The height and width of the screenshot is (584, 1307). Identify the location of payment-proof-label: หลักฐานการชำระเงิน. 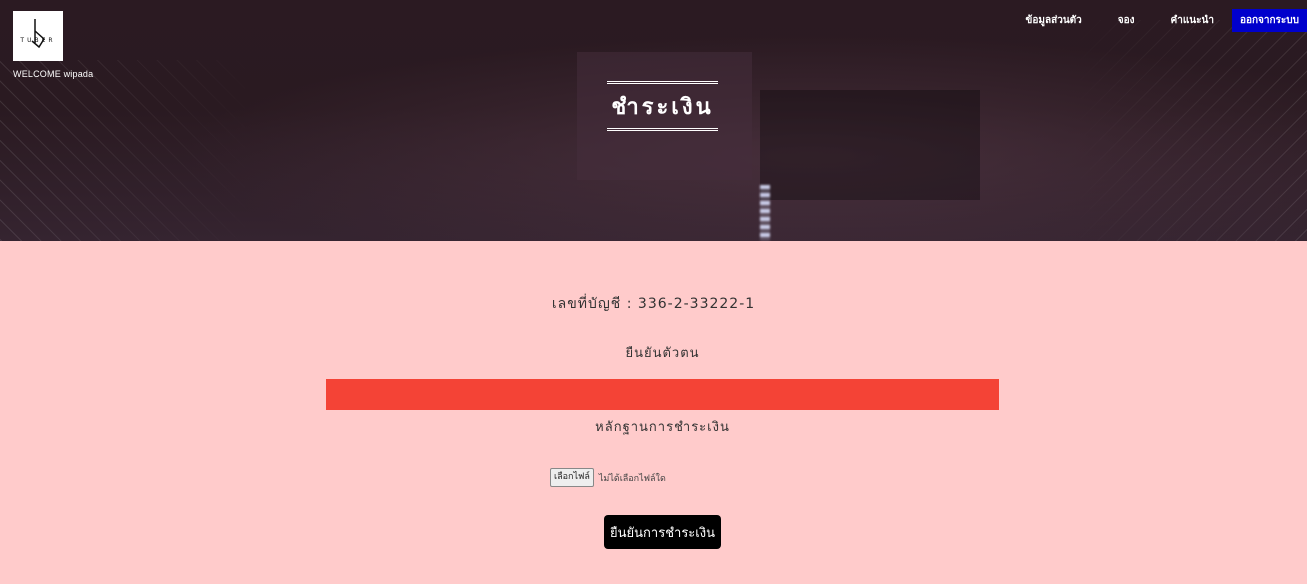
(662, 427).